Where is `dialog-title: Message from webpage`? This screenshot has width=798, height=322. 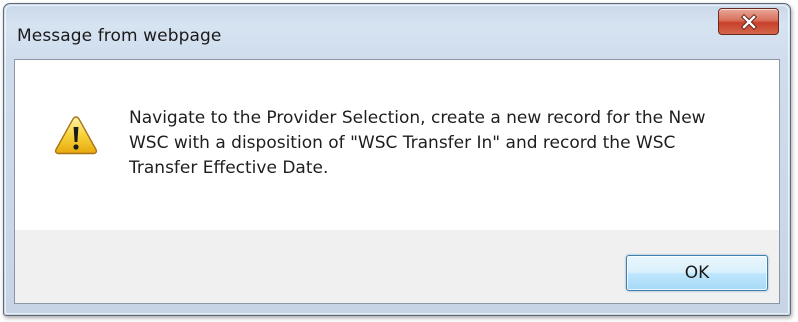
dialog-title: Message from webpage is located at coordinates (119, 36).